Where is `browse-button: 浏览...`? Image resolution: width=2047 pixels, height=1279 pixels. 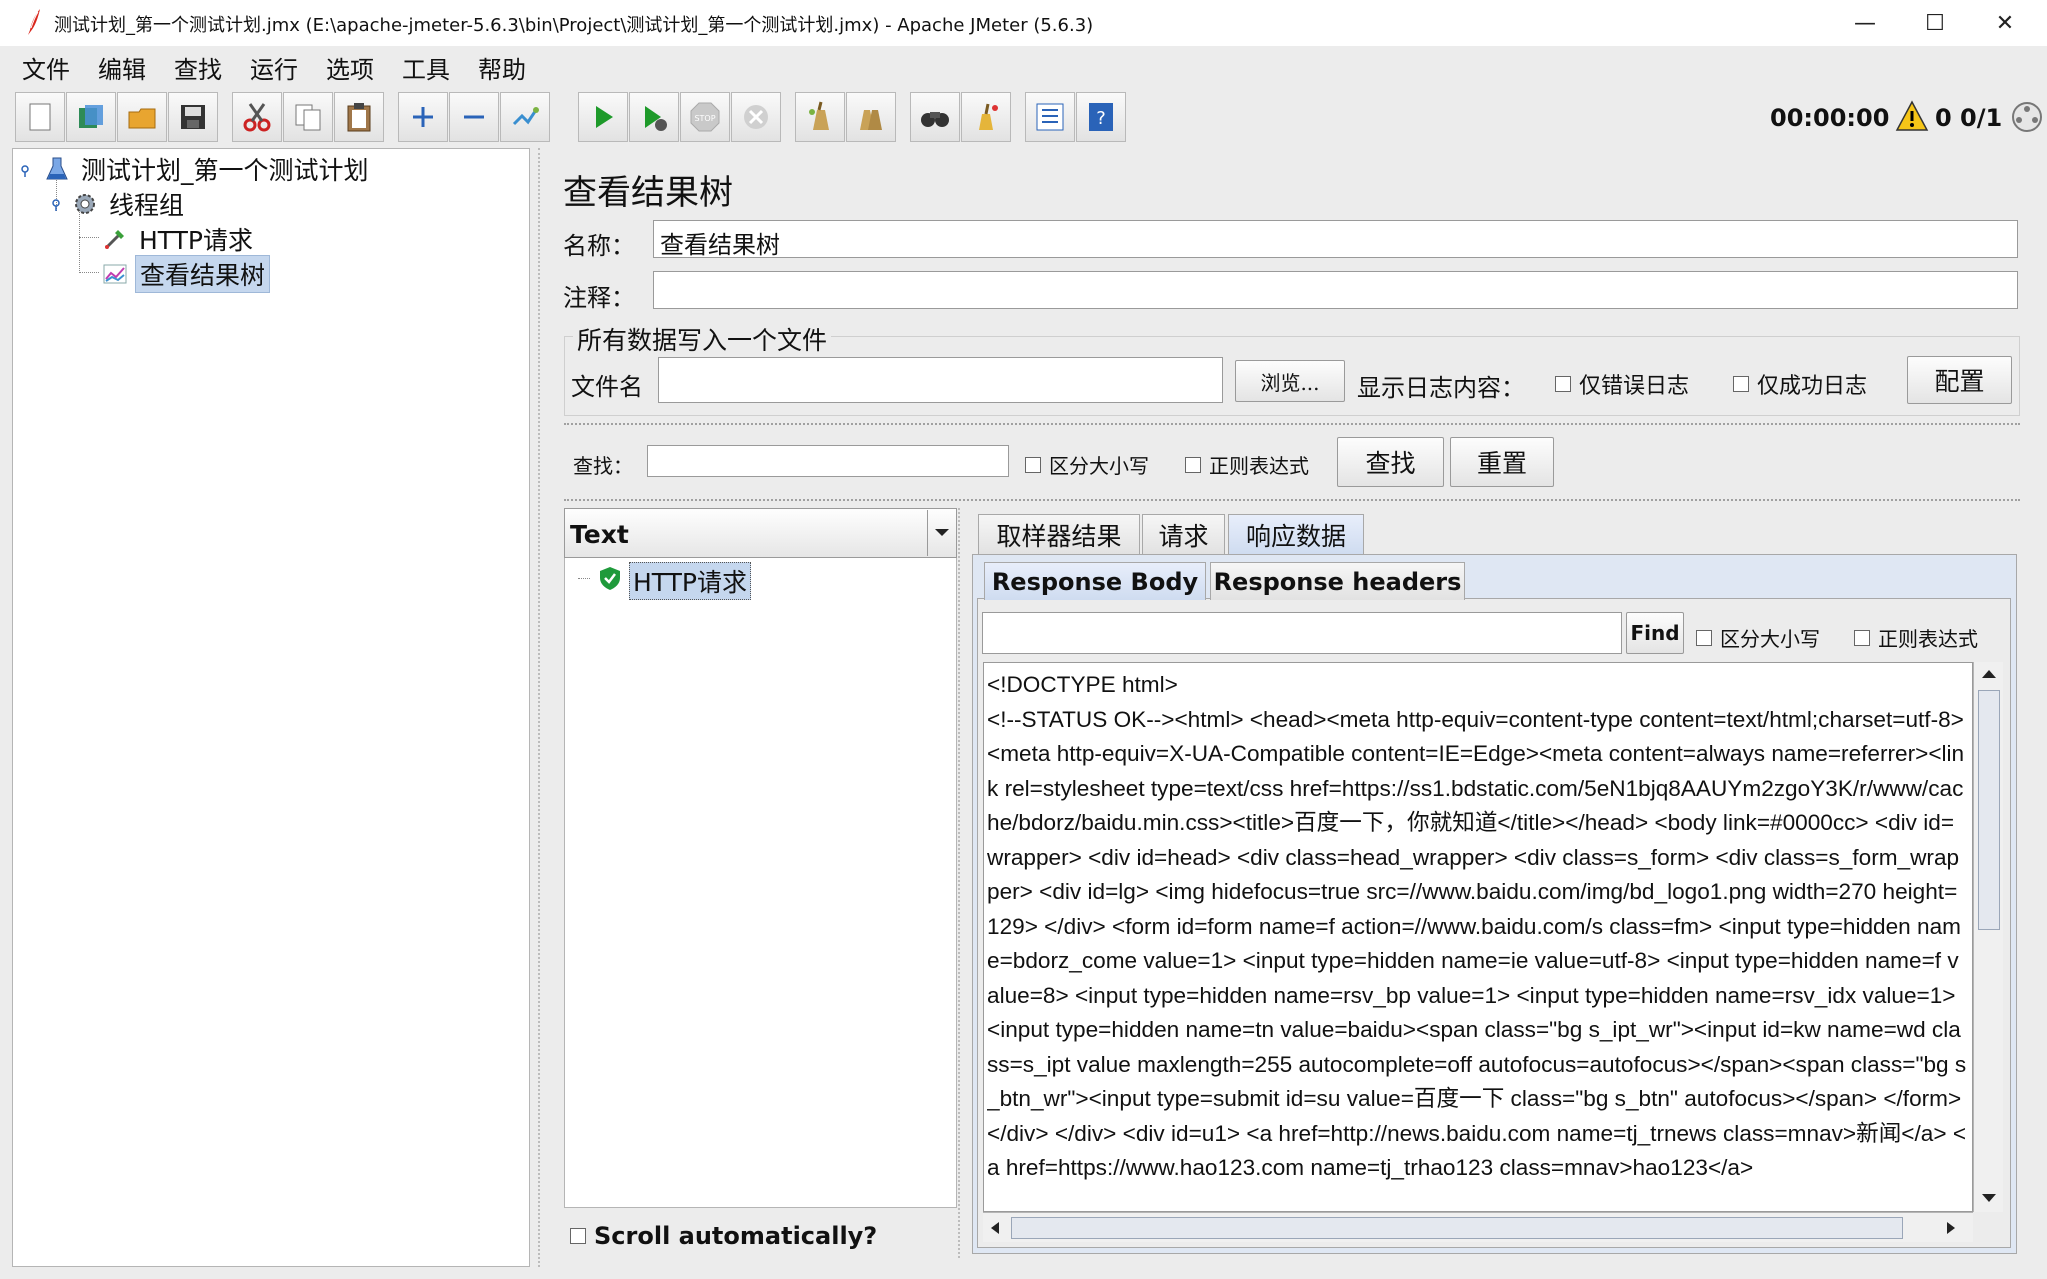
browse-button: 浏览... is located at coordinates (1290, 381).